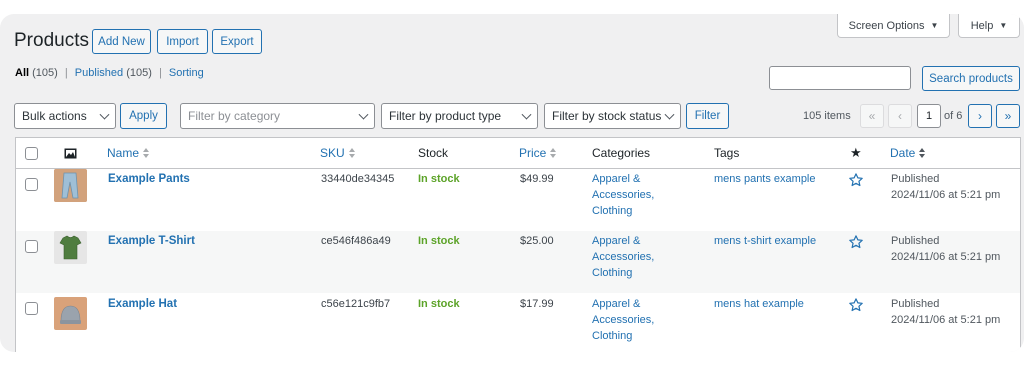 The height and width of the screenshot is (366, 1024). I want to click on help-tab: Help ▼, so click(989, 26).